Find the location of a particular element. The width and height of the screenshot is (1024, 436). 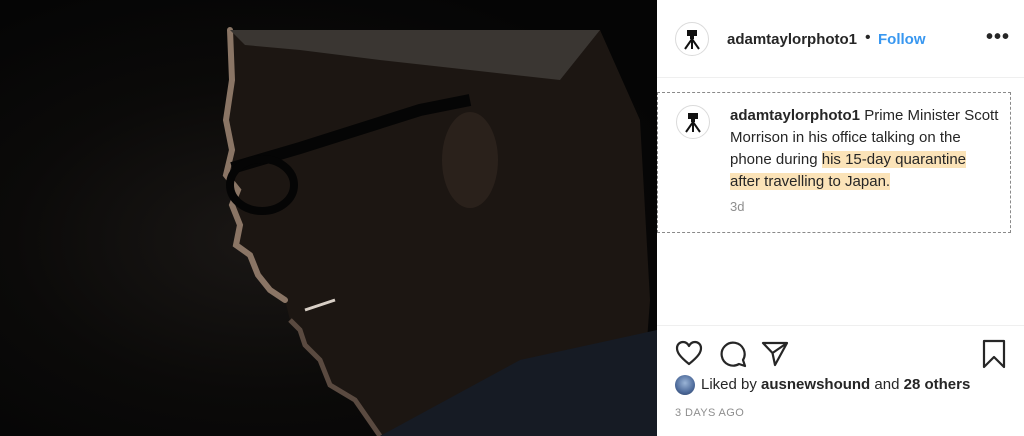

share-icon is located at coordinates (775, 356).